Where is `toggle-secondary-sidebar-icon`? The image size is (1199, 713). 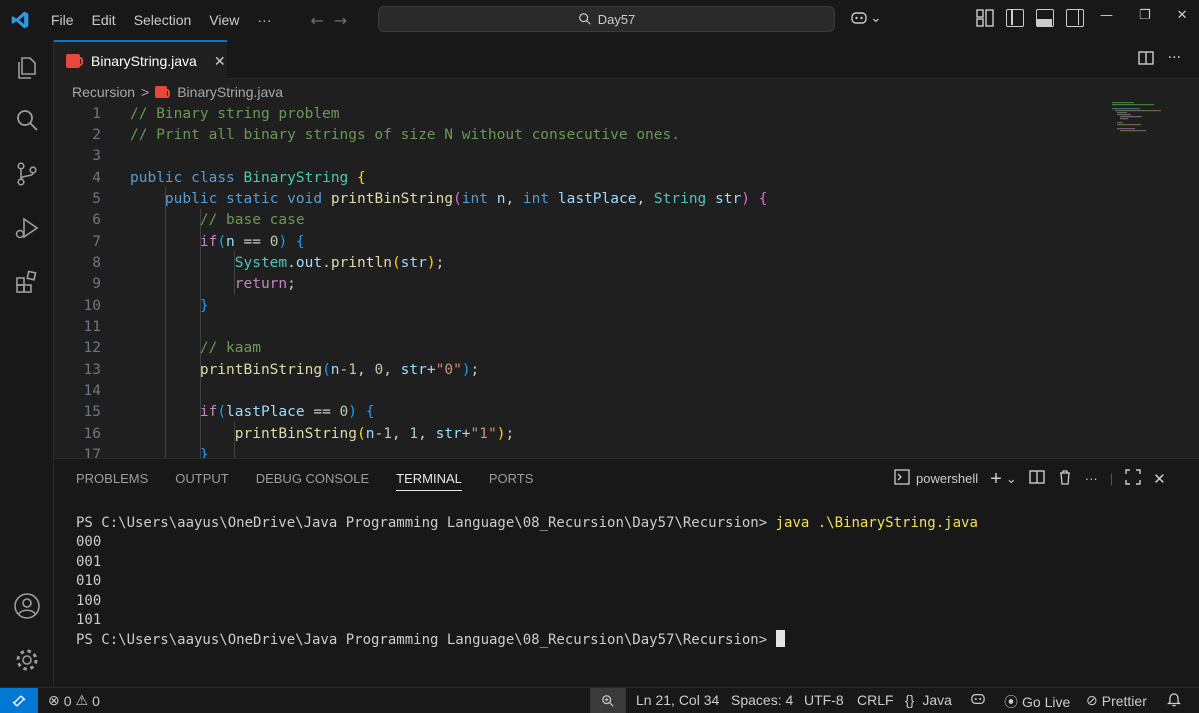 toggle-secondary-sidebar-icon is located at coordinates (1075, 18).